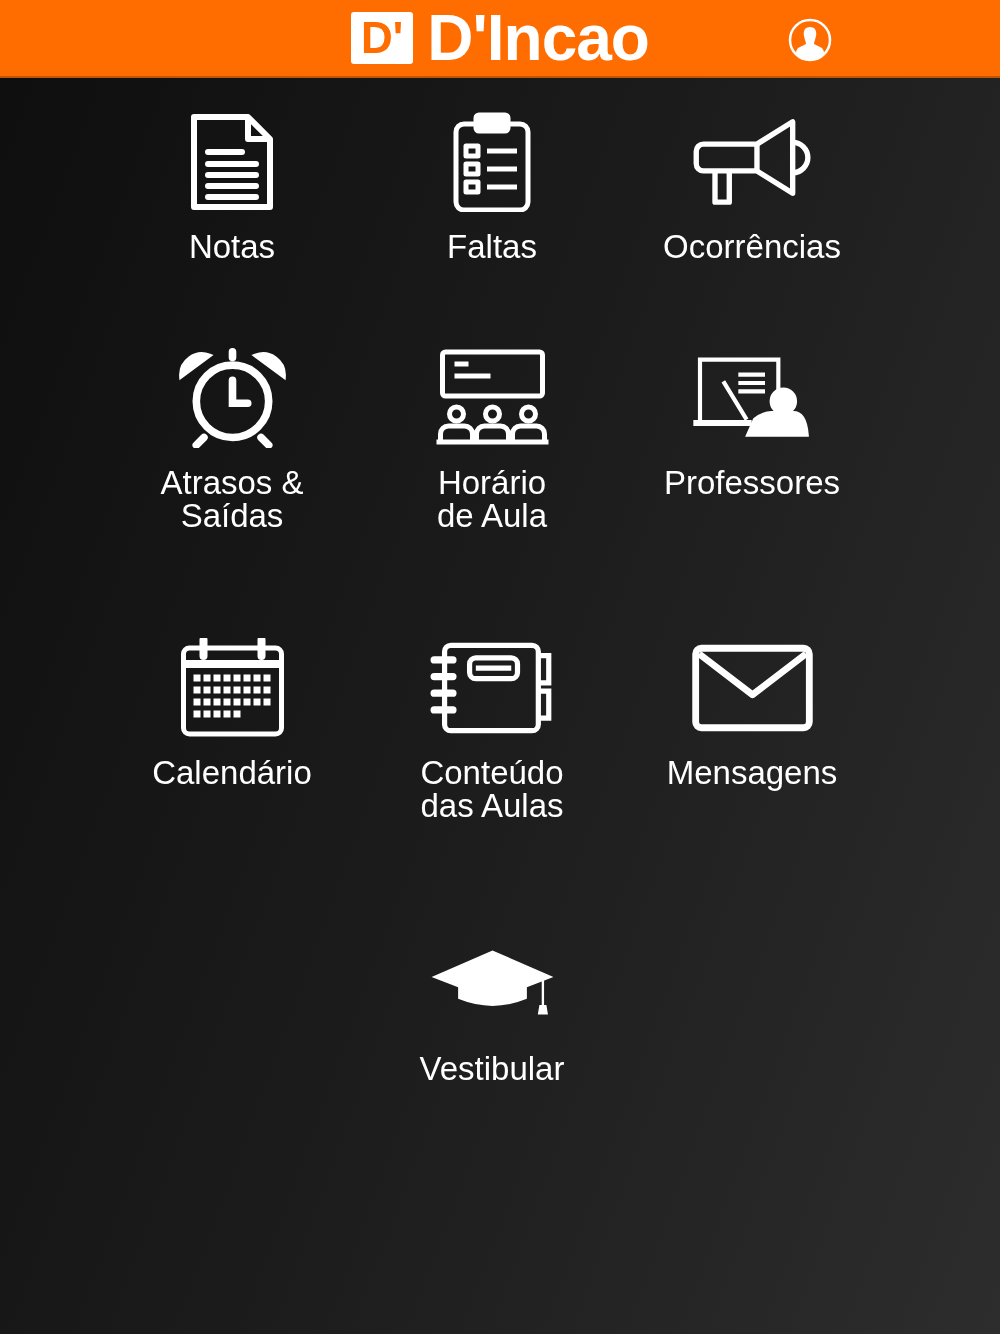 This screenshot has width=1000, height=1334. What do you see at coordinates (232, 772) in the screenshot?
I see `menu-label: Calendário` at bounding box center [232, 772].